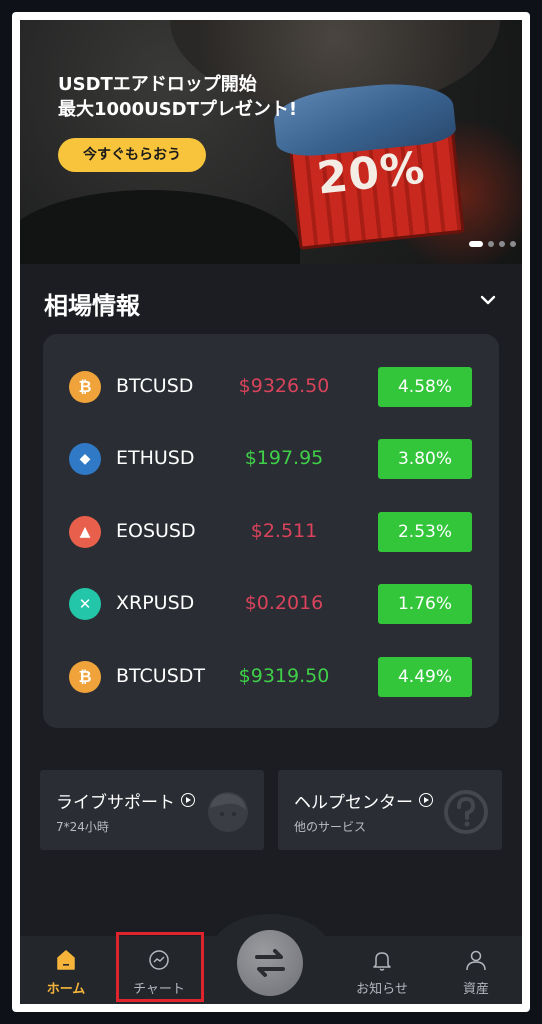 The width and height of the screenshot is (542, 1024). What do you see at coordinates (425, 459) in the screenshot?
I see `change-badge: 3.80%` at bounding box center [425, 459].